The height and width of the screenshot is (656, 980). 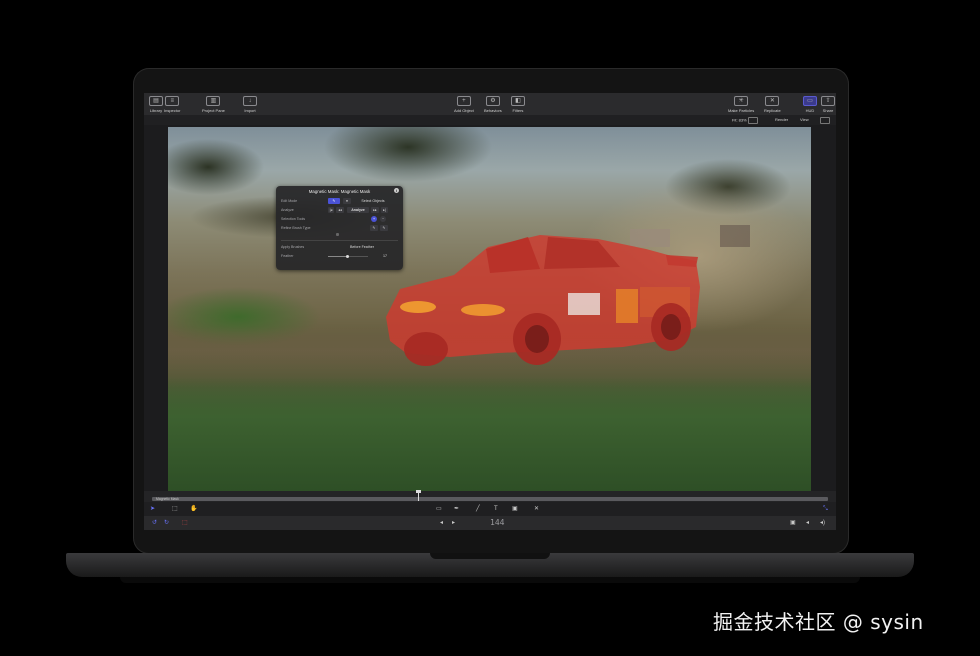 I want to click on volume-icon: ◂), so click(x=822, y=523).